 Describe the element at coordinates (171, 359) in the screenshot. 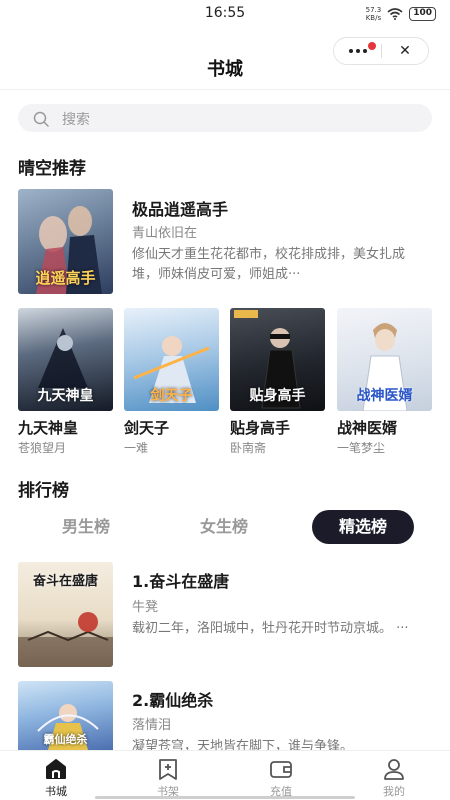

I see `book-cover: 剑天子` at that location.